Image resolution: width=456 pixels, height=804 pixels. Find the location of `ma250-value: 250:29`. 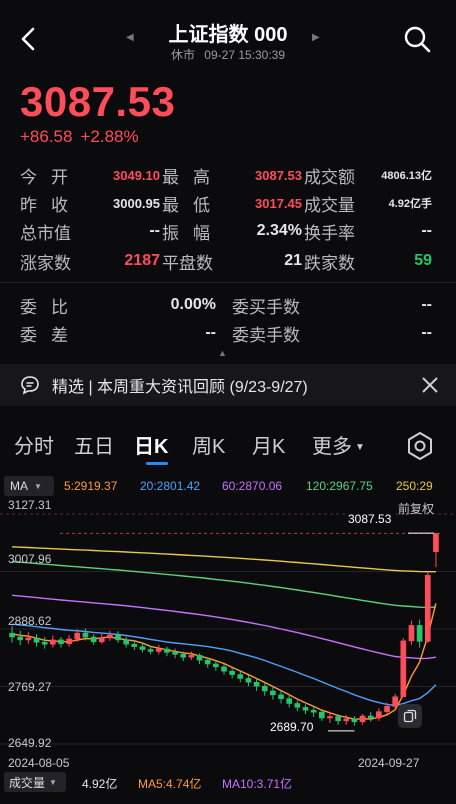

ma250-value: 250:29 is located at coordinates (414, 486).